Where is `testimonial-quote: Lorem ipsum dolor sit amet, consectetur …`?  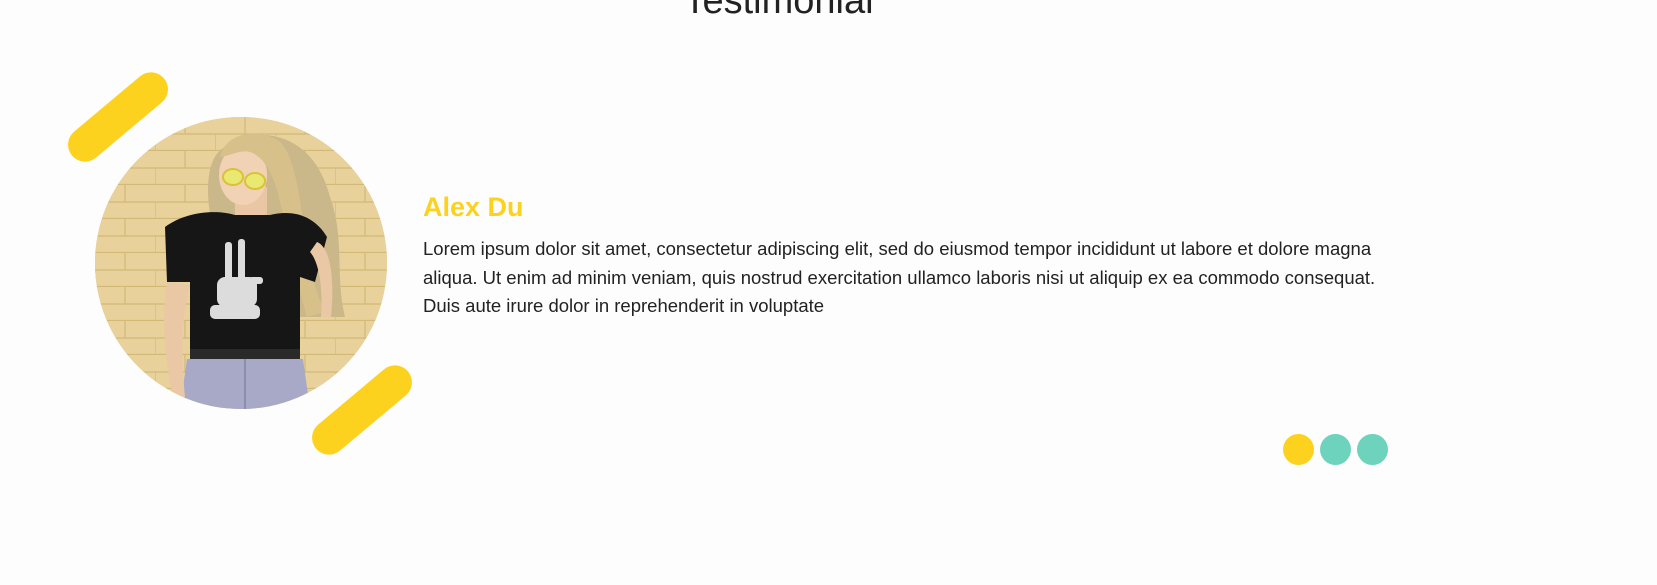
testimonial-quote: Lorem ipsum dolor sit amet, consectetur … is located at coordinates (899, 277).